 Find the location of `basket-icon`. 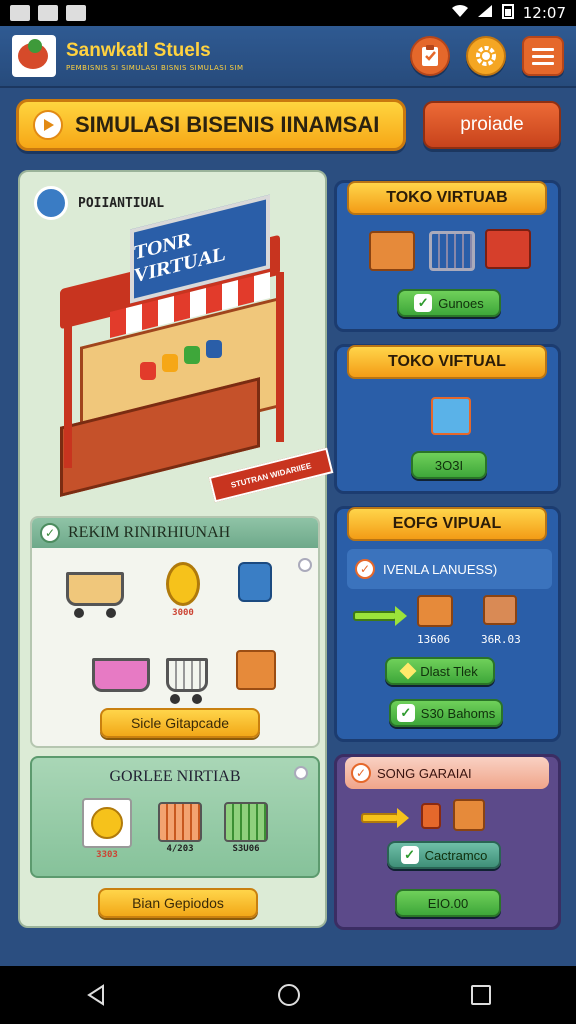

basket-icon is located at coordinates (180, 822).